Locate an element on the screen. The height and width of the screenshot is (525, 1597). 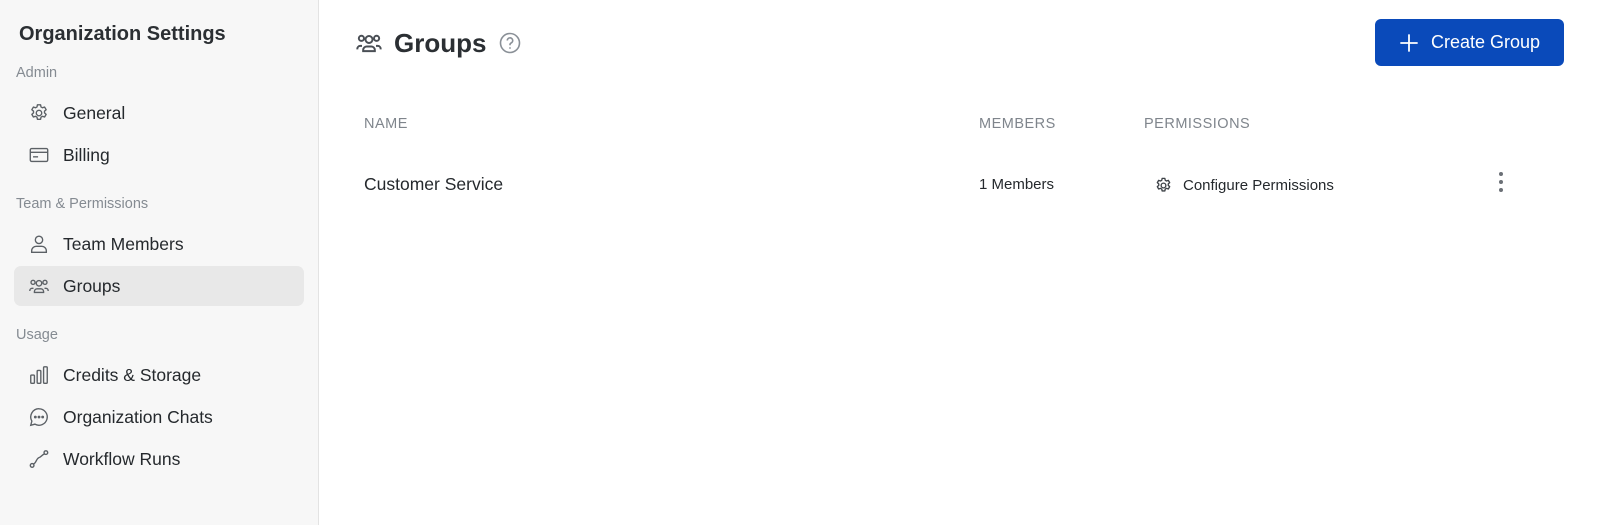
sidebar-item-general: General is located at coordinates (159, 113).